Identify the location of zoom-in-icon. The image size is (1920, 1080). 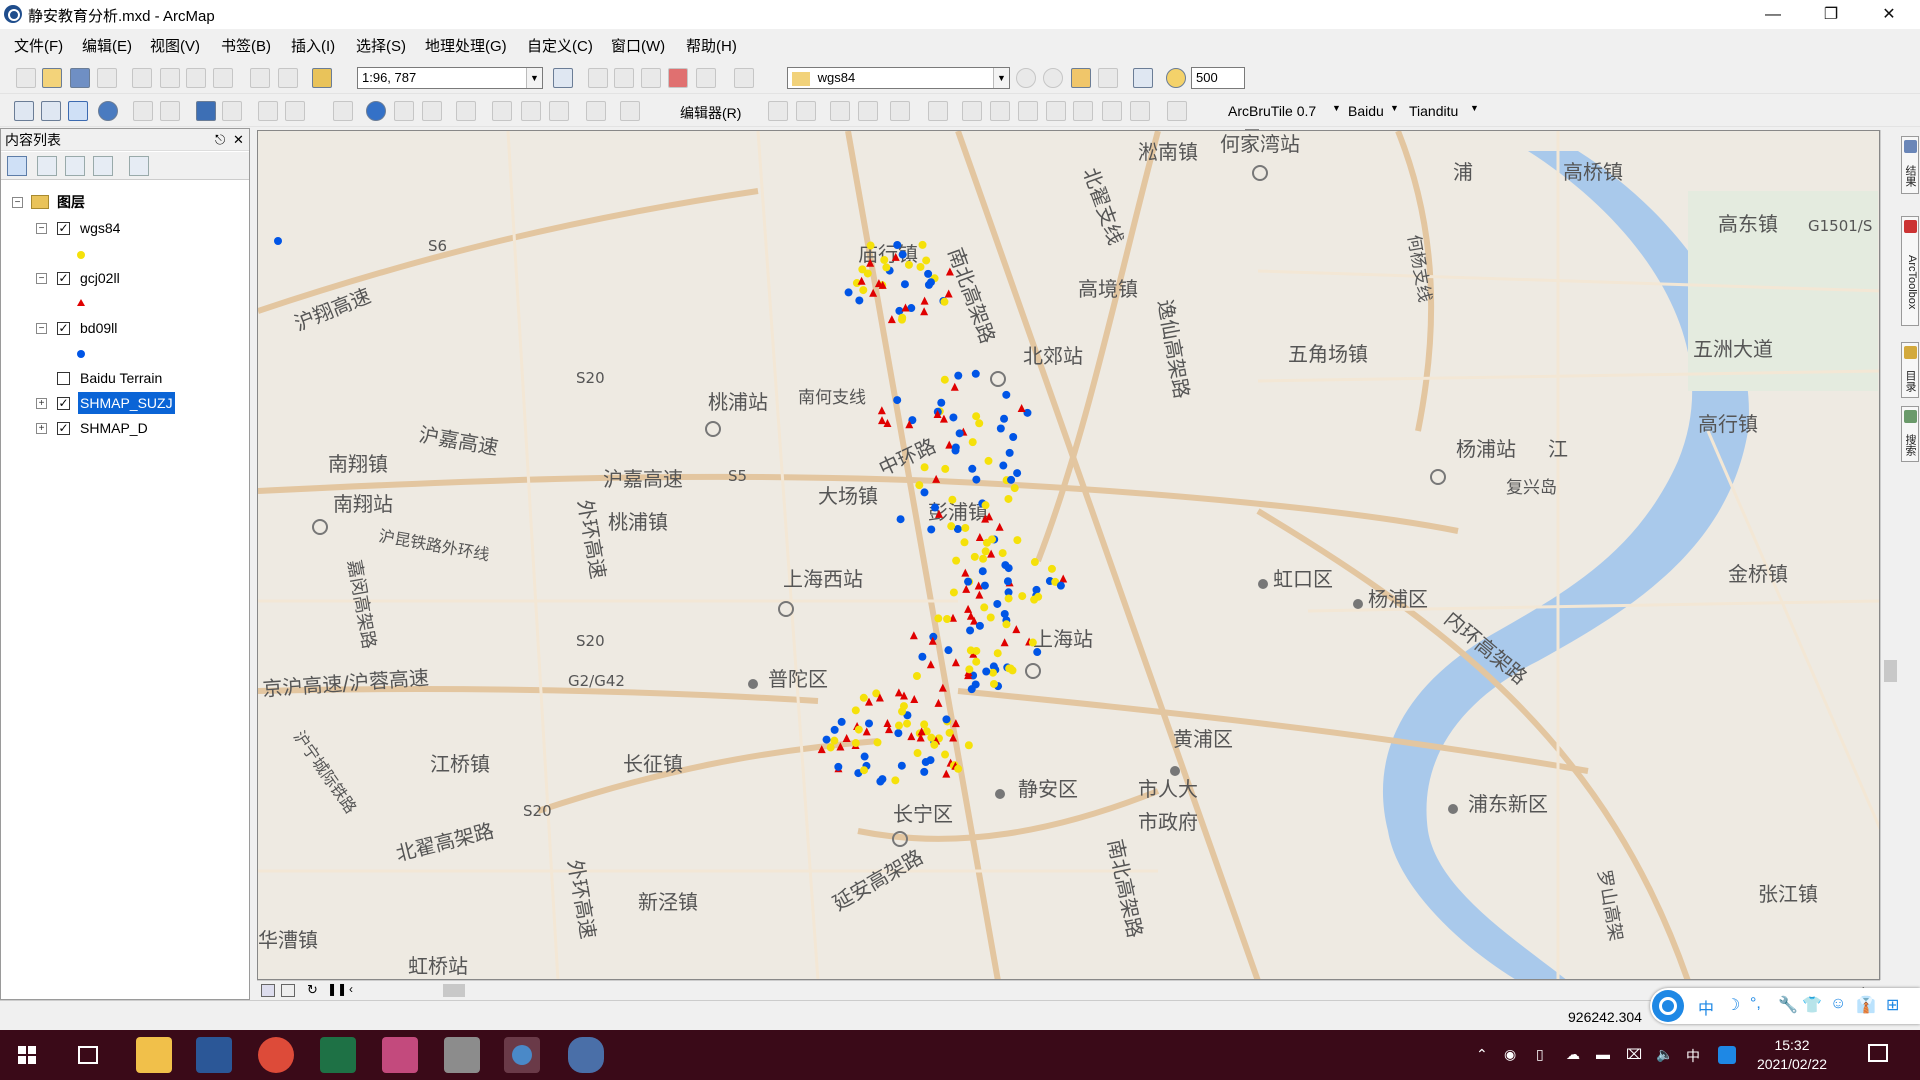
(24, 111).